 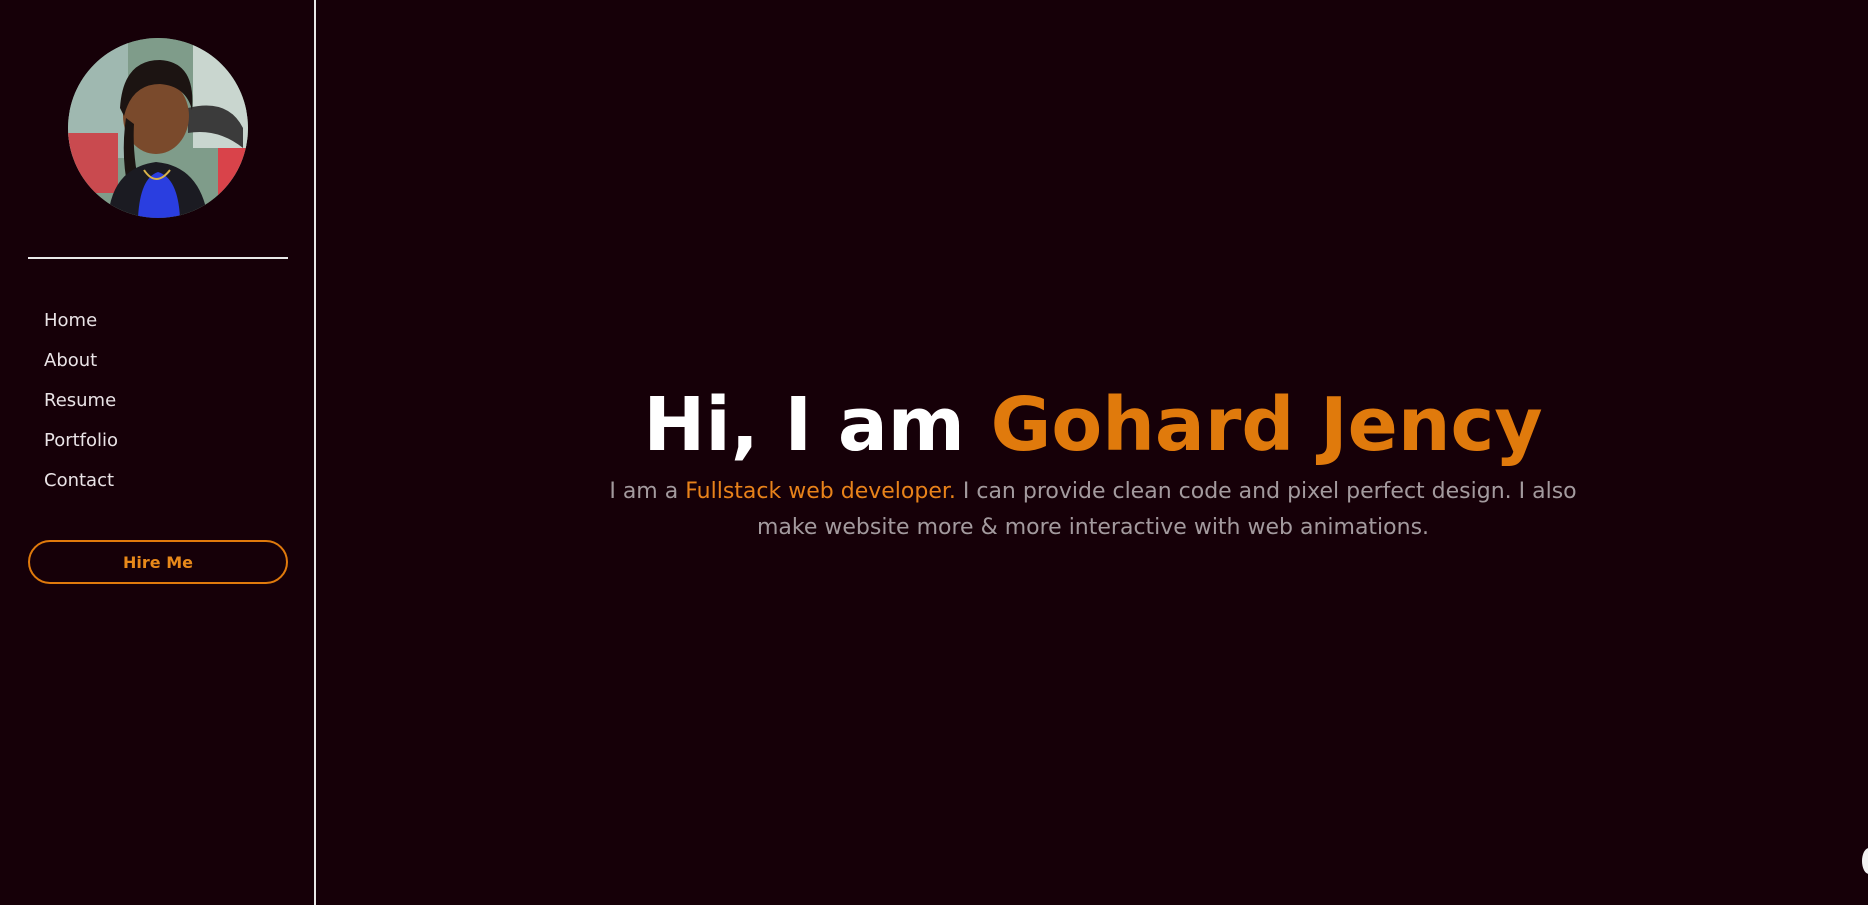 I want to click on hero-name: Gohard Jency, so click(x=1266, y=425).